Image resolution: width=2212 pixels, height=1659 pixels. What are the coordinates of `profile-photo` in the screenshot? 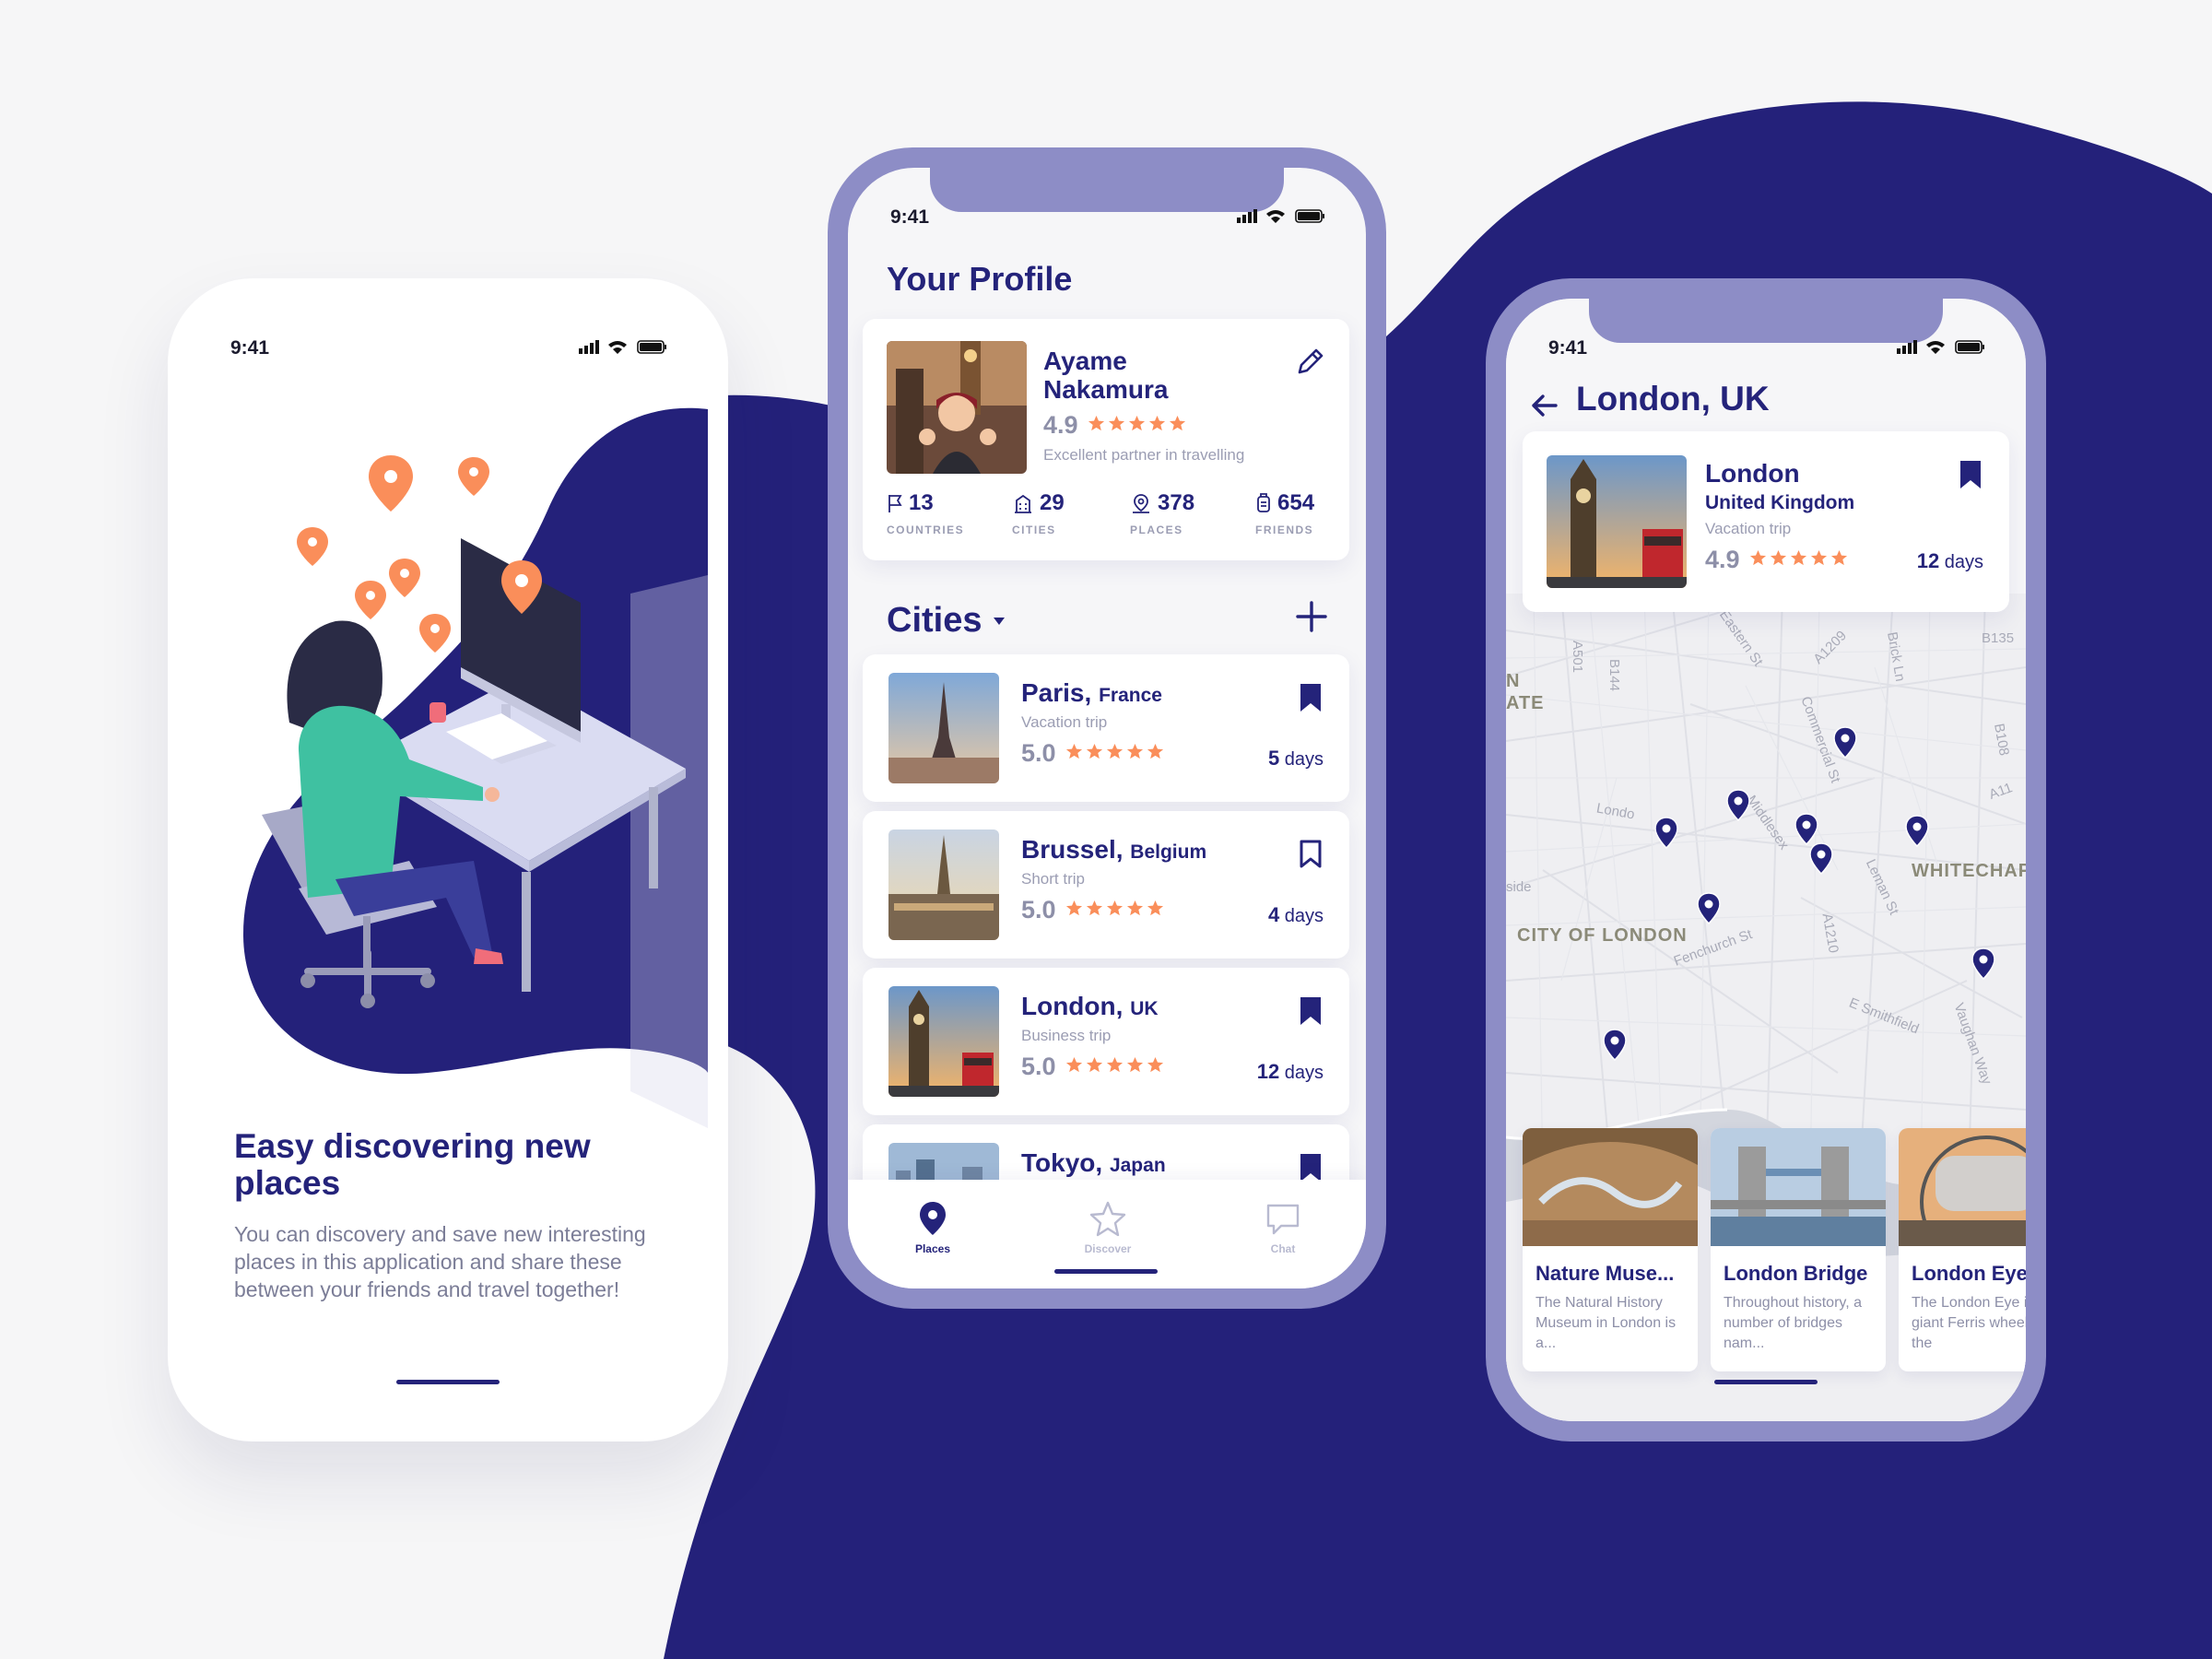 It's located at (957, 407).